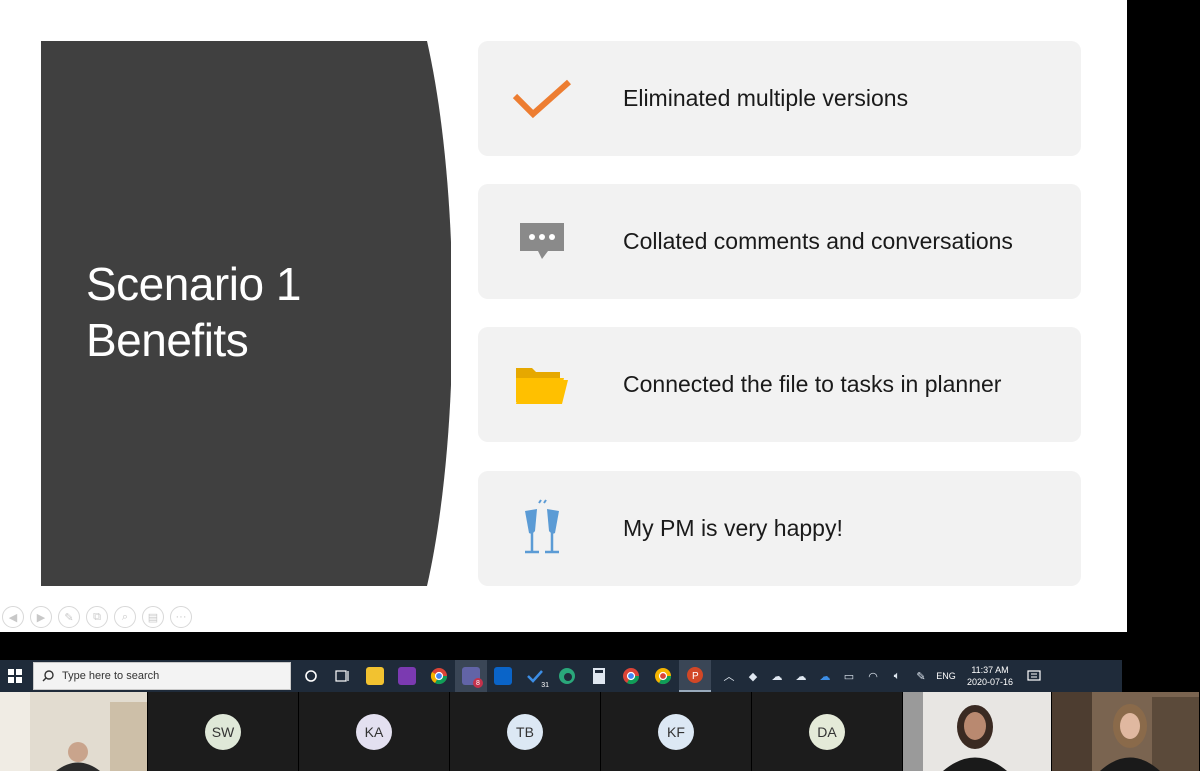 This screenshot has height=771, width=1200. Describe the element at coordinates (990, 682) in the screenshot. I see `clock-date: 2020-07-16` at that location.